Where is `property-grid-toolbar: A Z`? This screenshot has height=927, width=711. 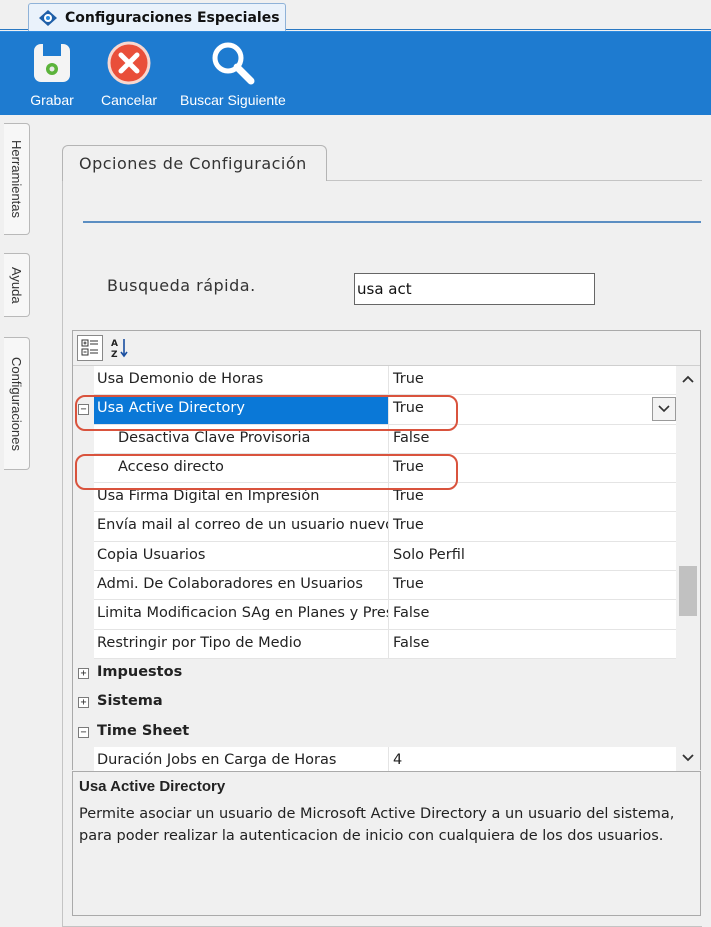 property-grid-toolbar: A Z is located at coordinates (386, 348).